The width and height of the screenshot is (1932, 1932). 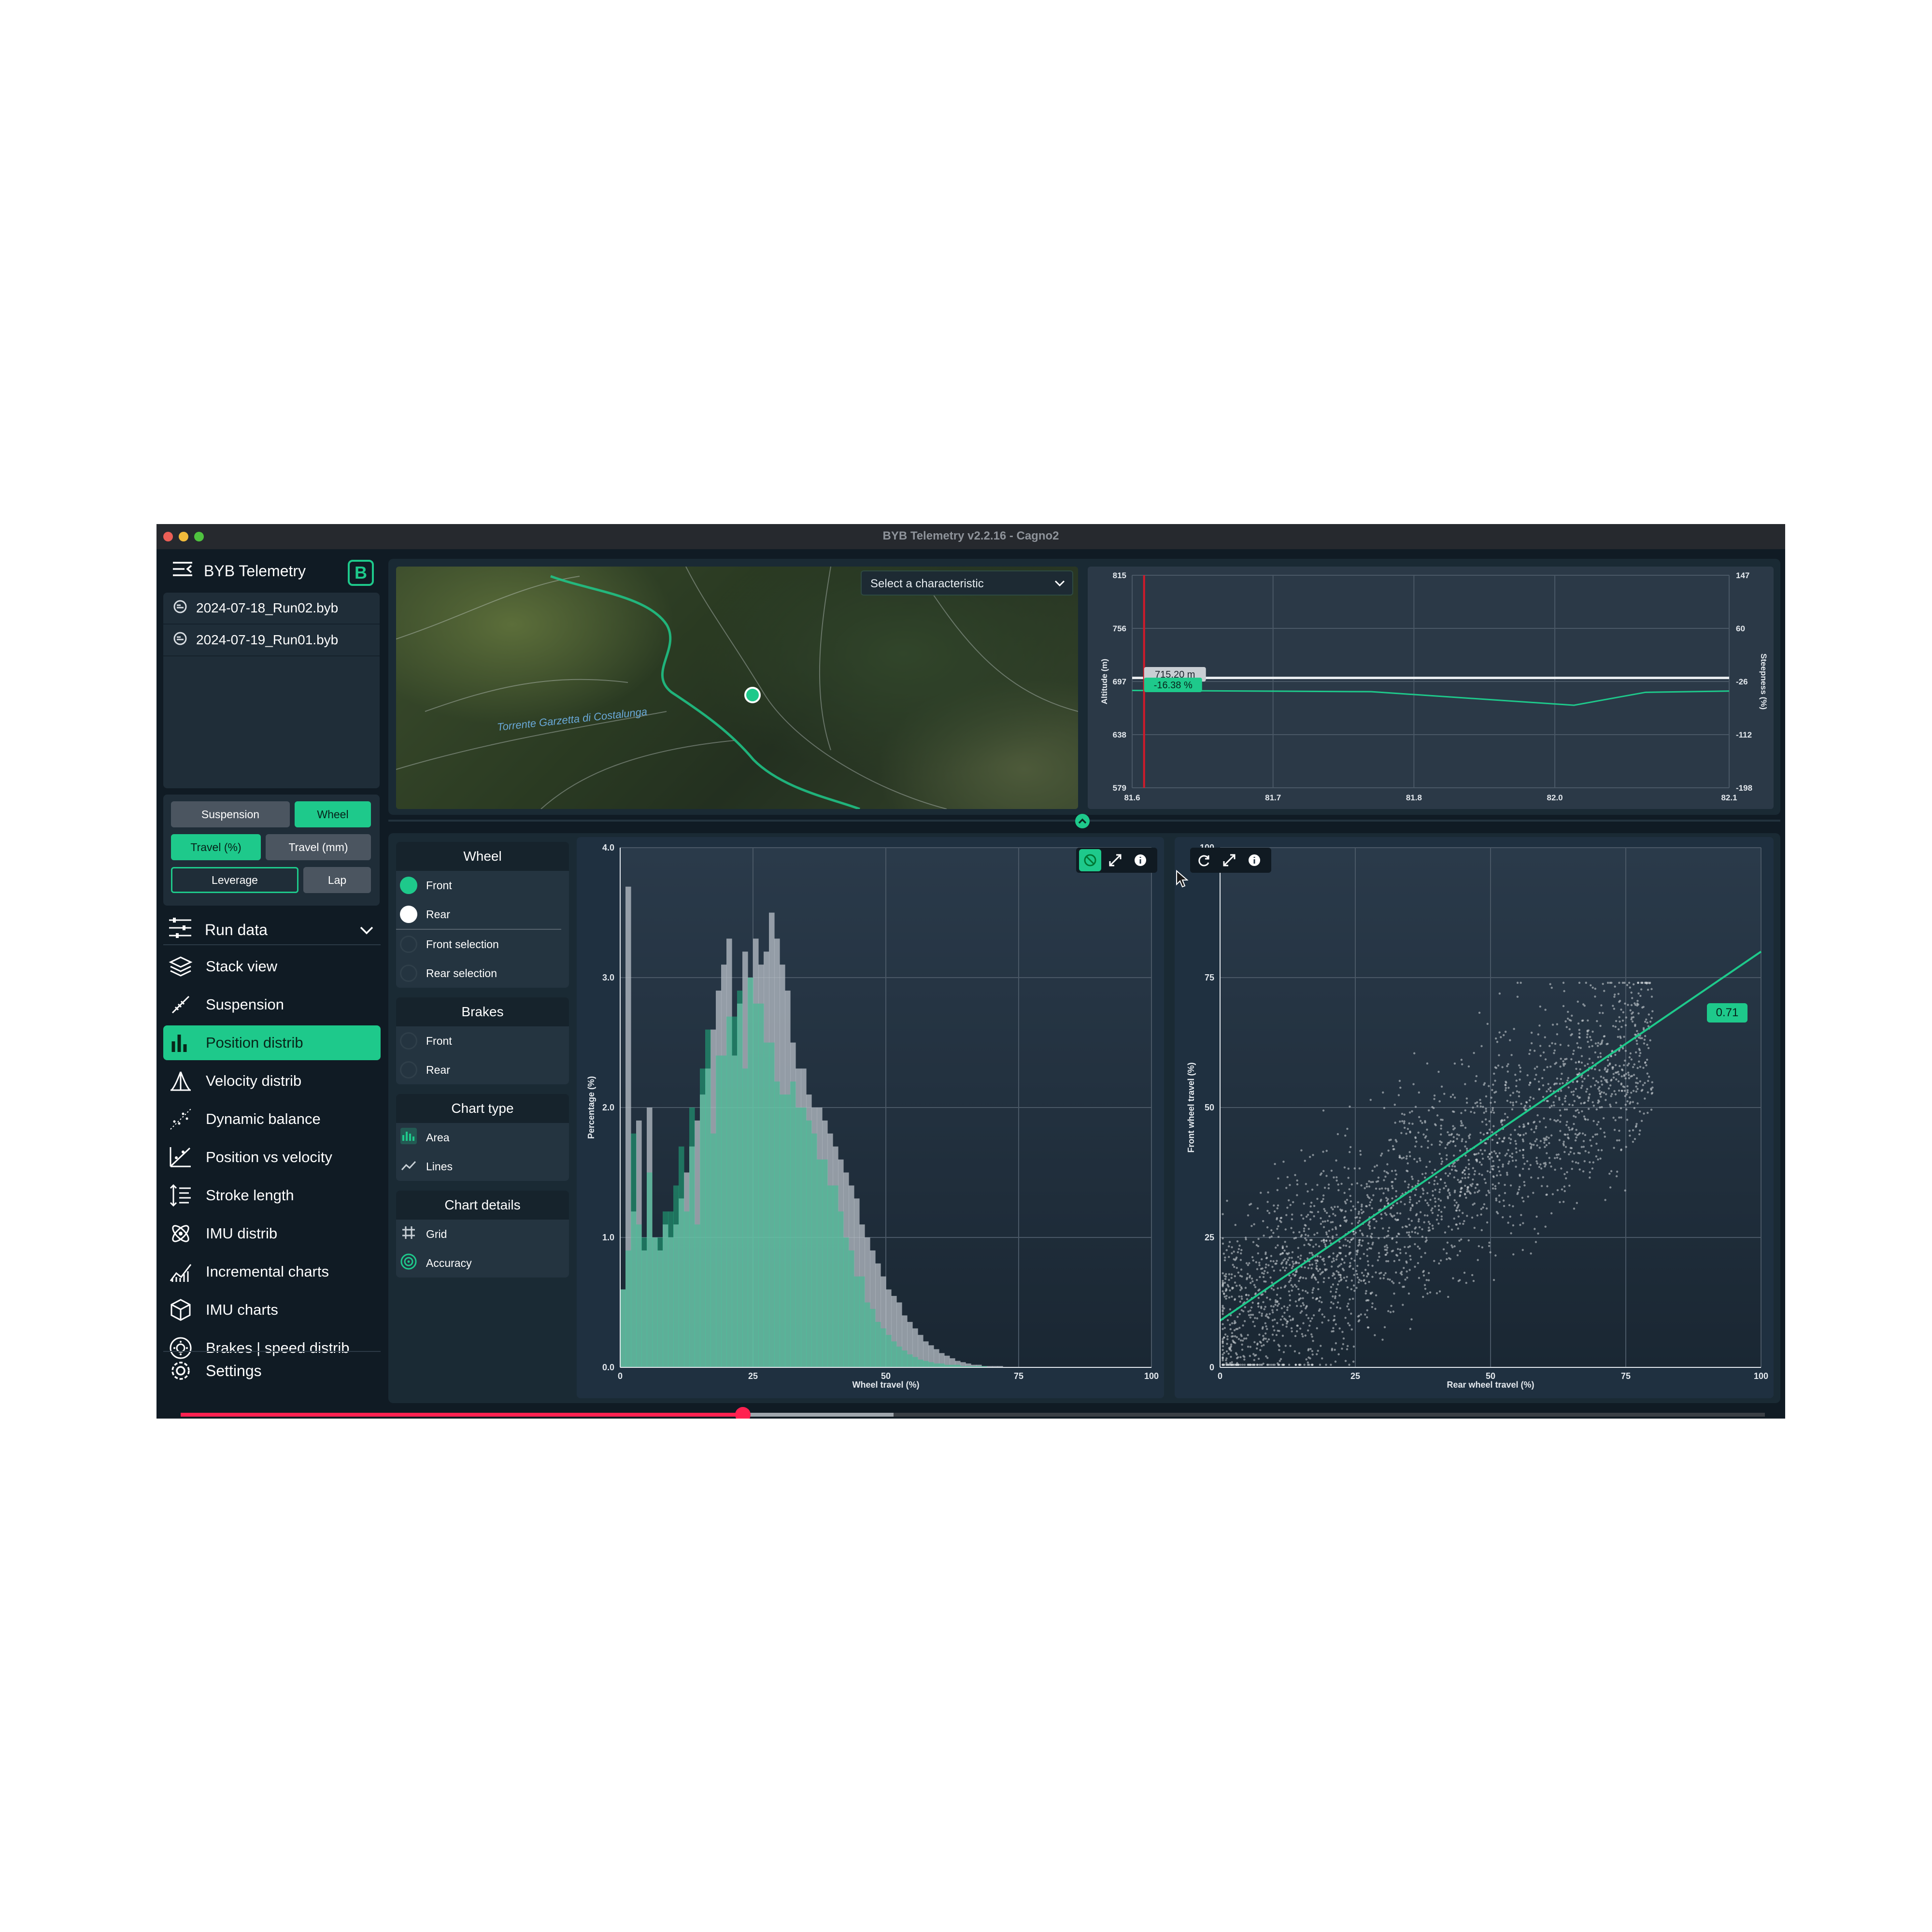 What do you see at coordinates (272, 1310) in the screenshot?
I see `nav-item-imu-charts: IMU charts` at bounding box center [272, 1310].